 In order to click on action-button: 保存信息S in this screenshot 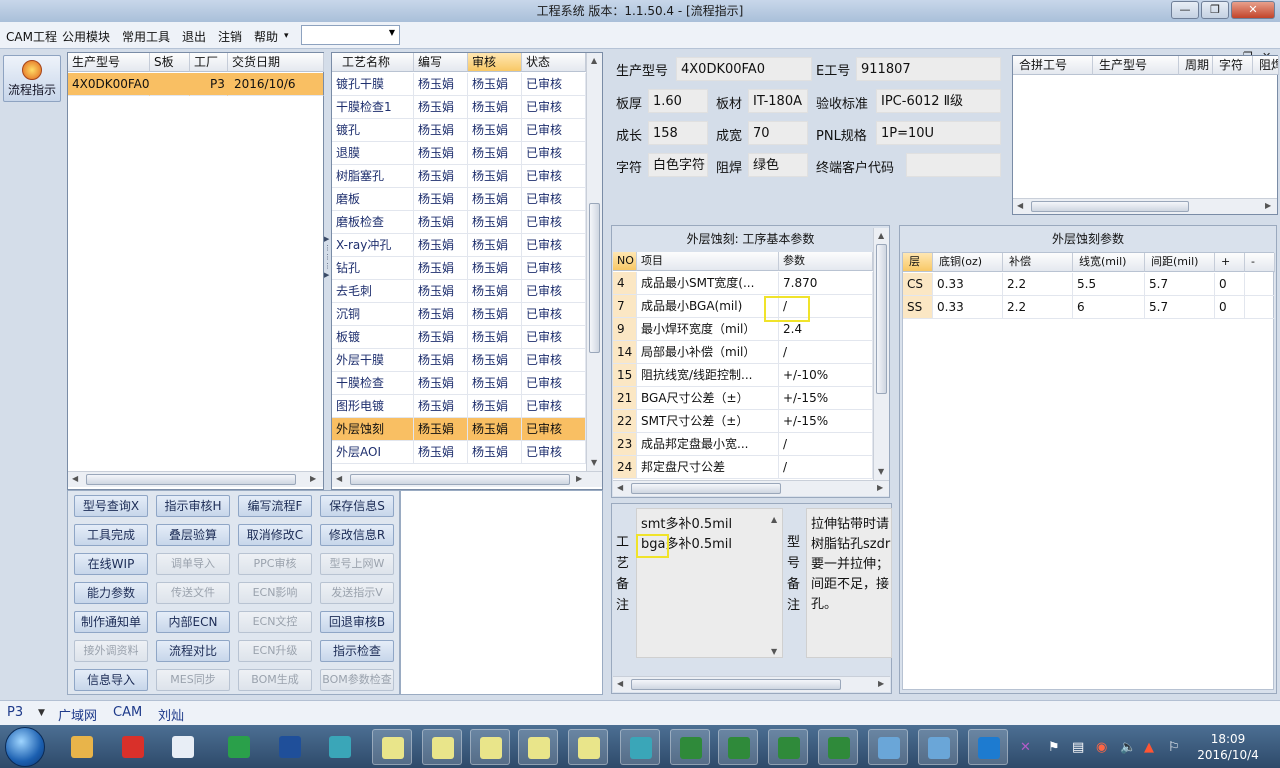, I will do `click(357, 506)`.